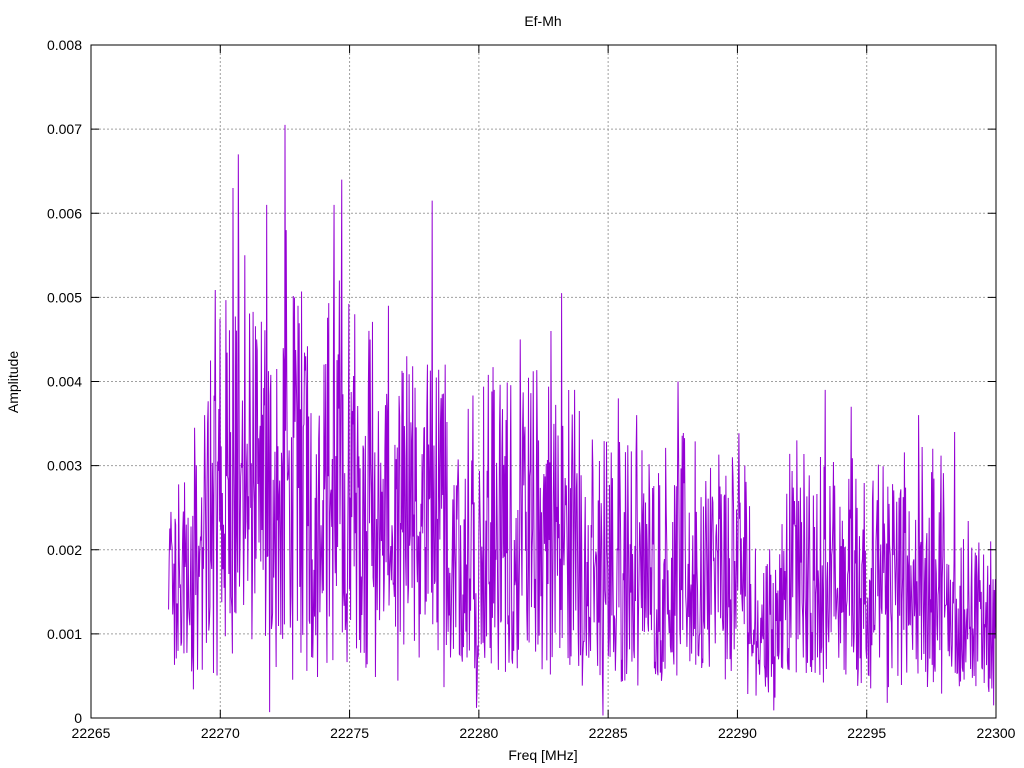 This screenshot has width=1024, height=768. I want to click on chart-title: Ef-Mh, so click(542, 21).